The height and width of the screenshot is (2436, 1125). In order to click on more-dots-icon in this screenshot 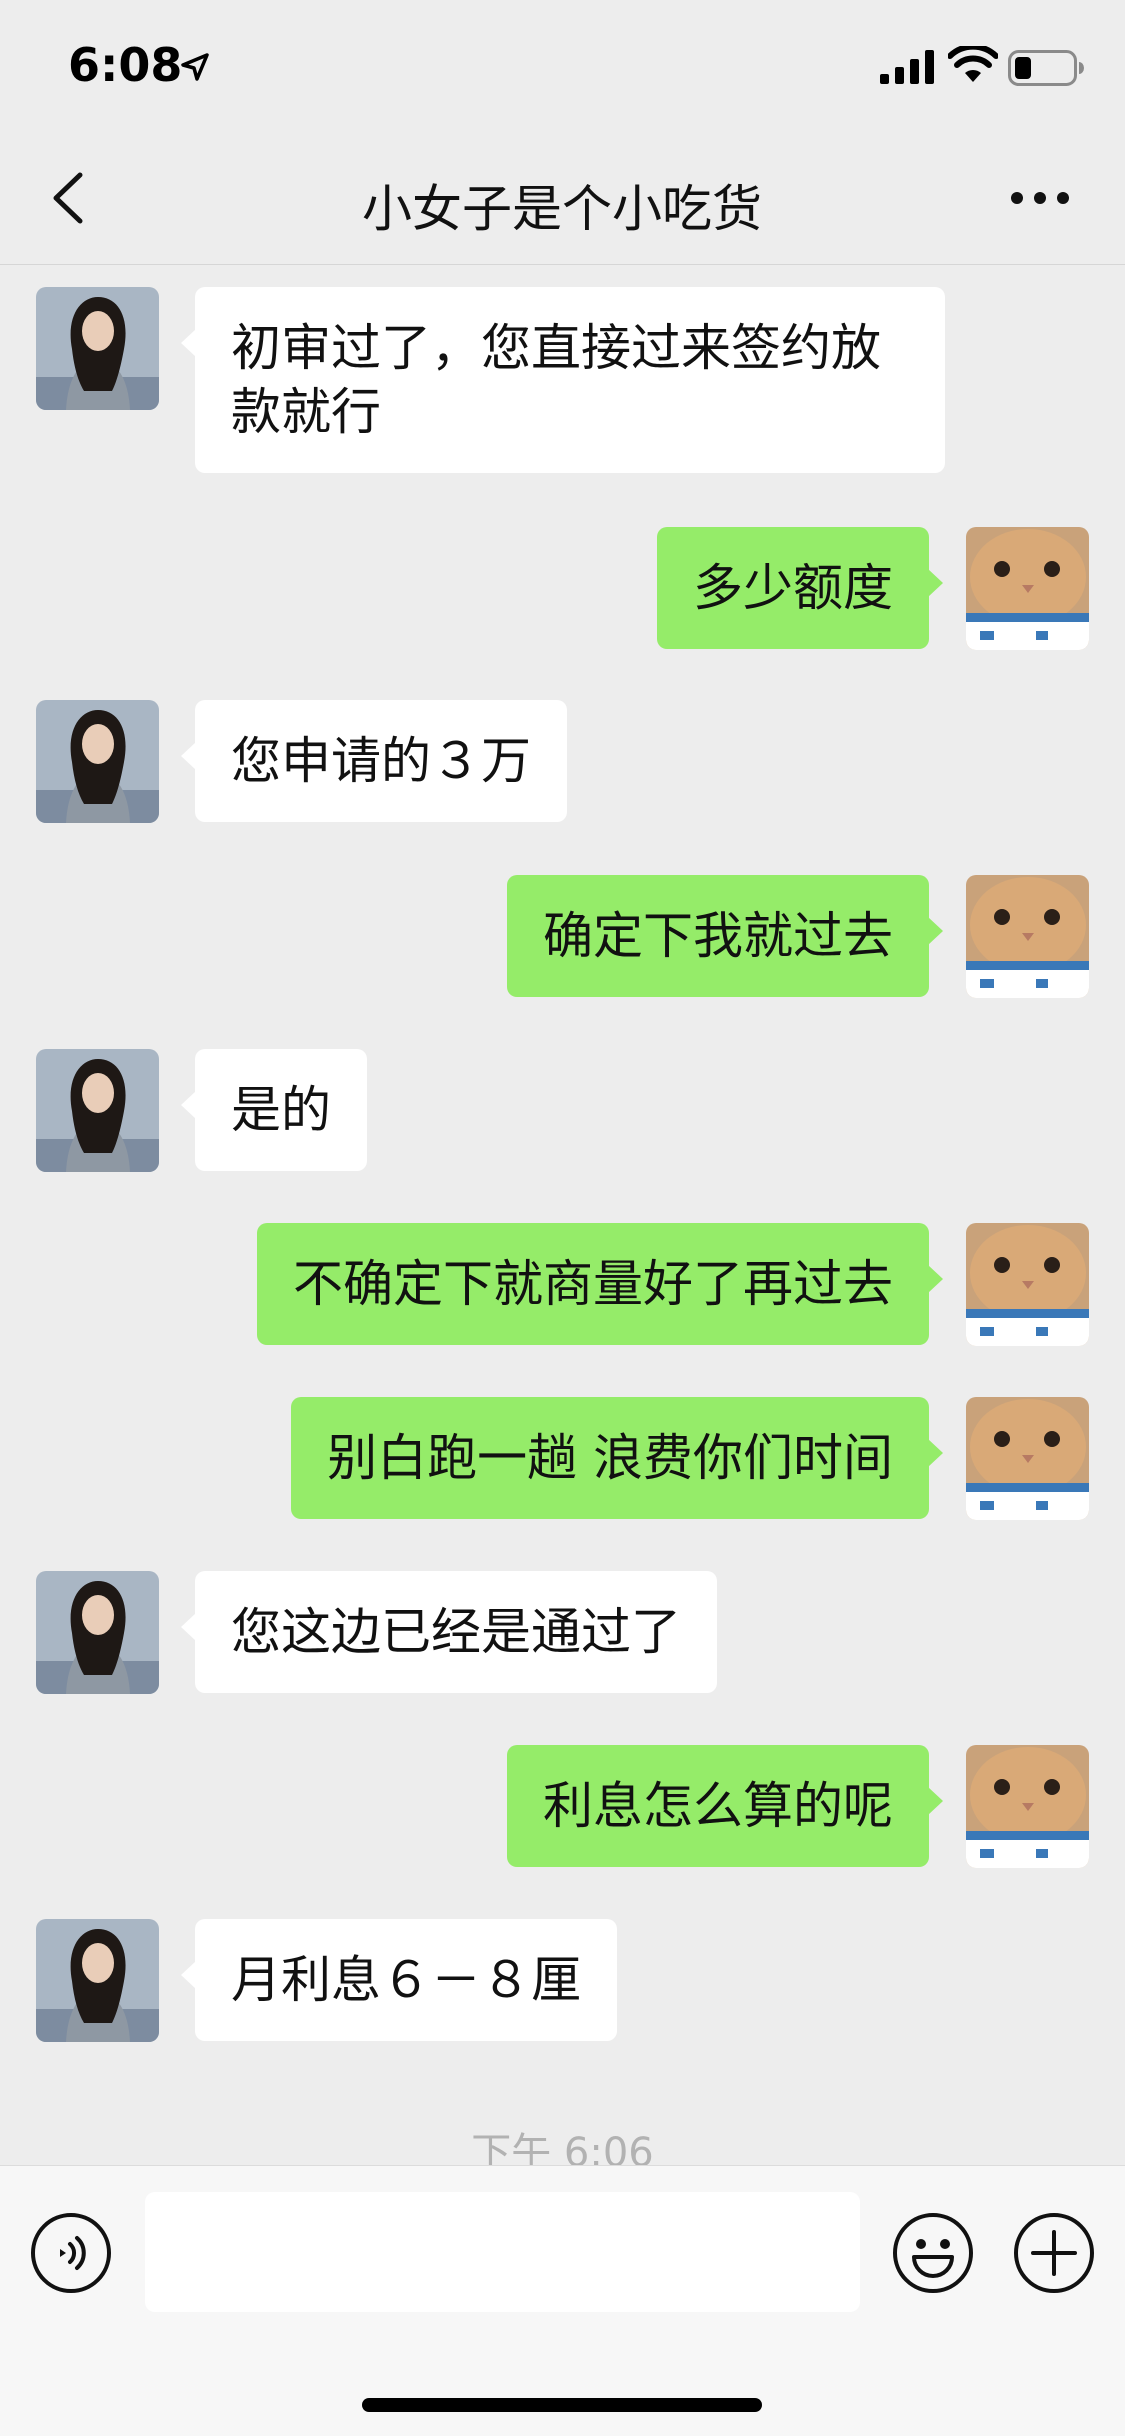, I will do `click(1040, 198)`.